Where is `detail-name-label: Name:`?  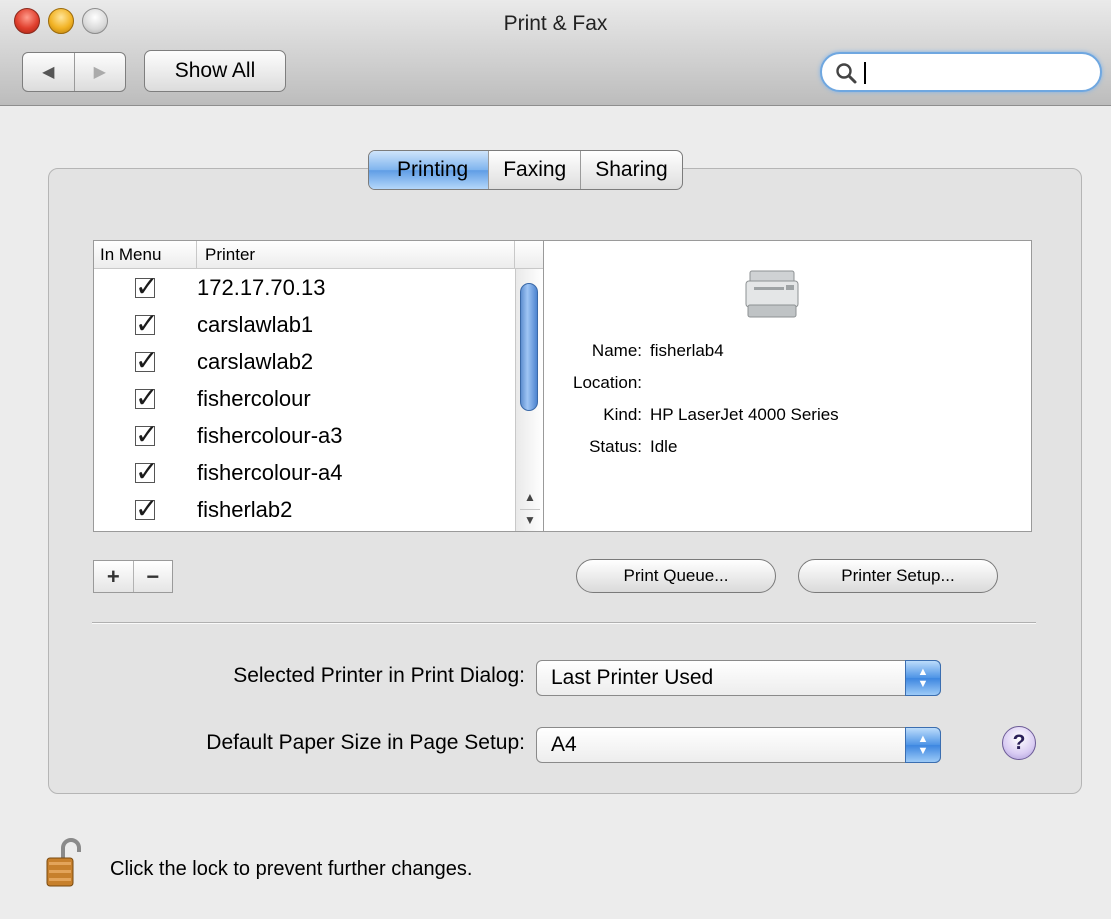 detail-name-label: Name: is located at coordinates (616, 350).